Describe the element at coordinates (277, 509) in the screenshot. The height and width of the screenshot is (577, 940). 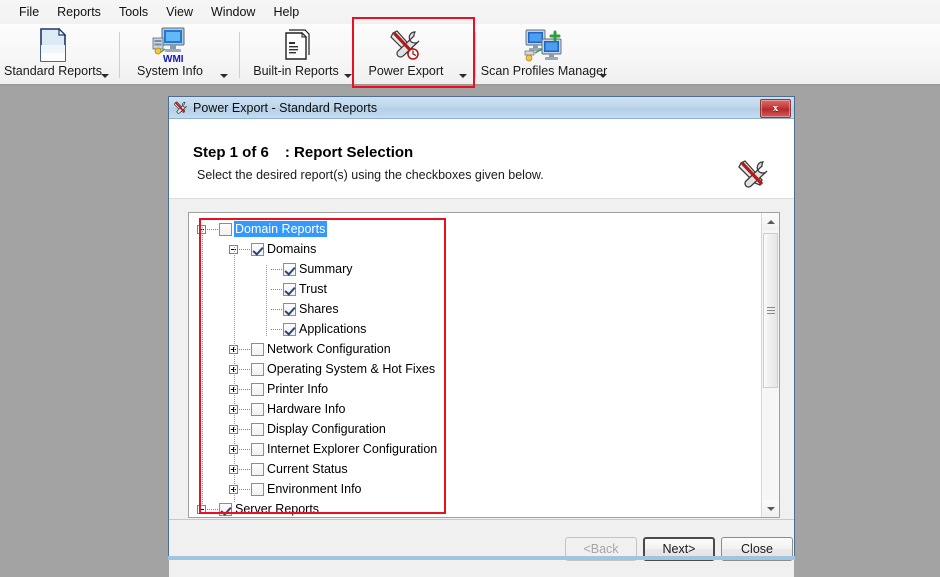
I see `tree-item-label: Server Reports` at that location.